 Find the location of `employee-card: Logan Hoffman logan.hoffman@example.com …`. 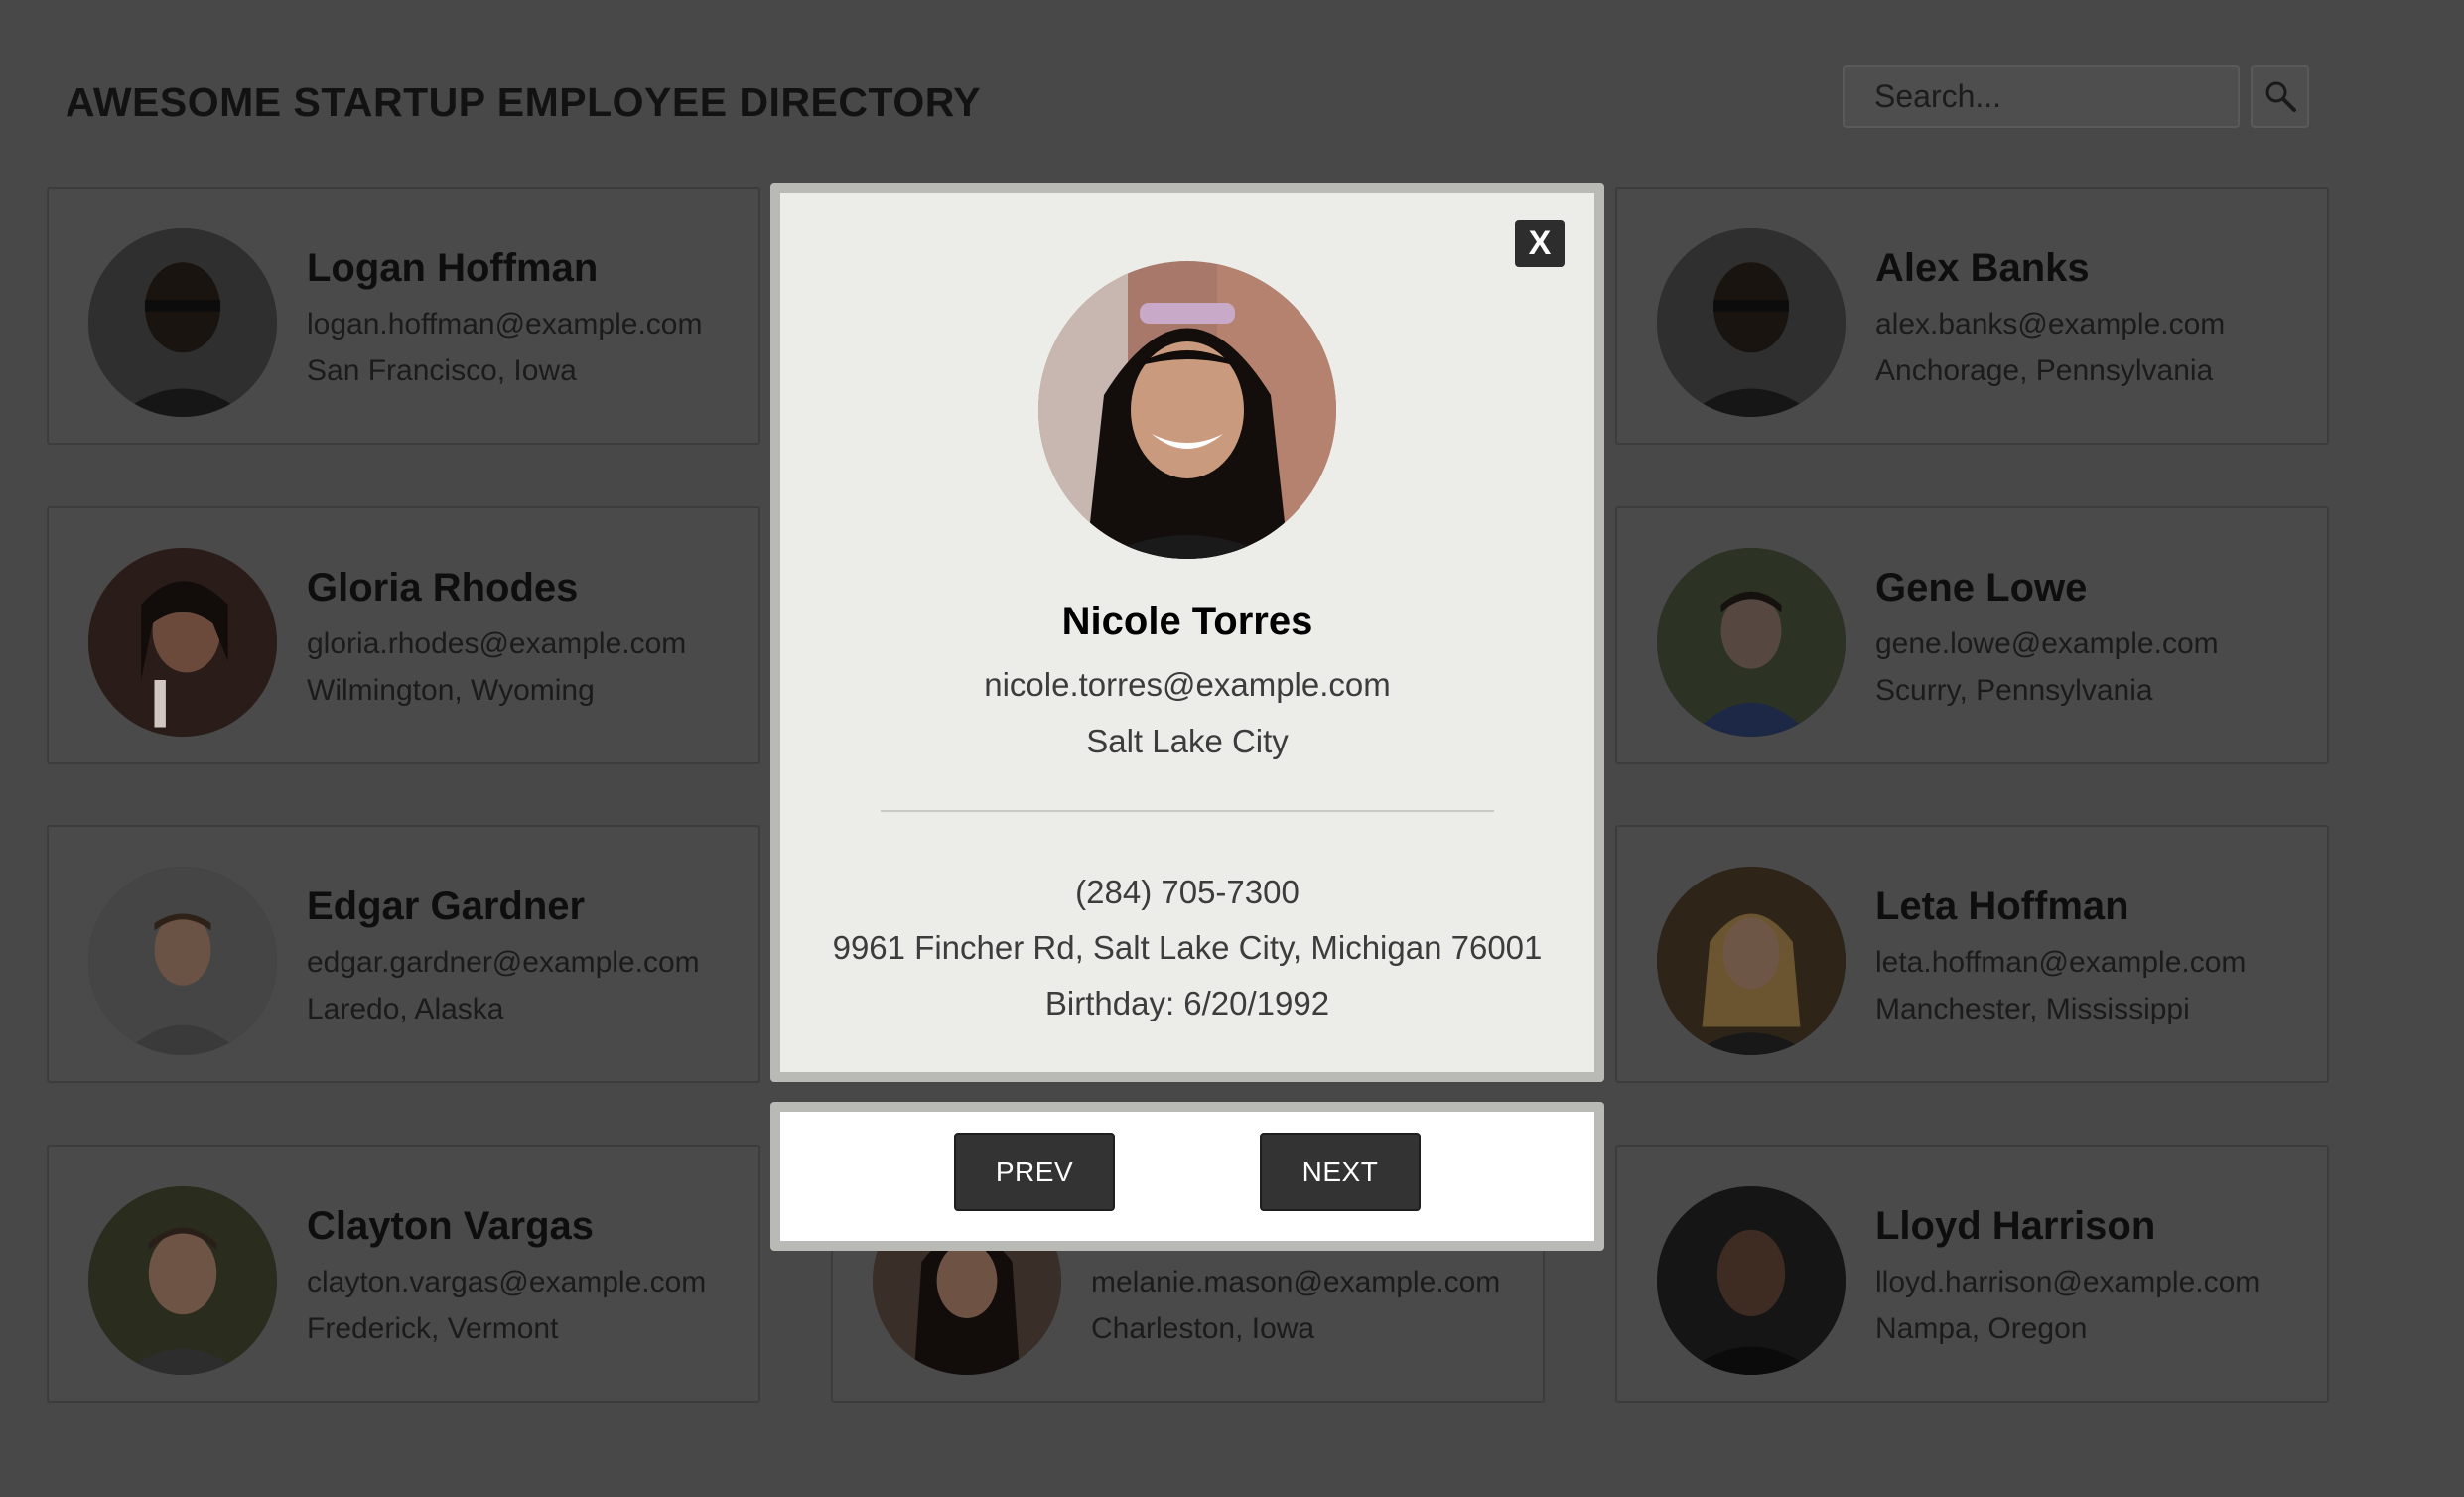

employee-card: Logan Hoffman logan.hoffman@example.com … is located at coordinates (403, 316).